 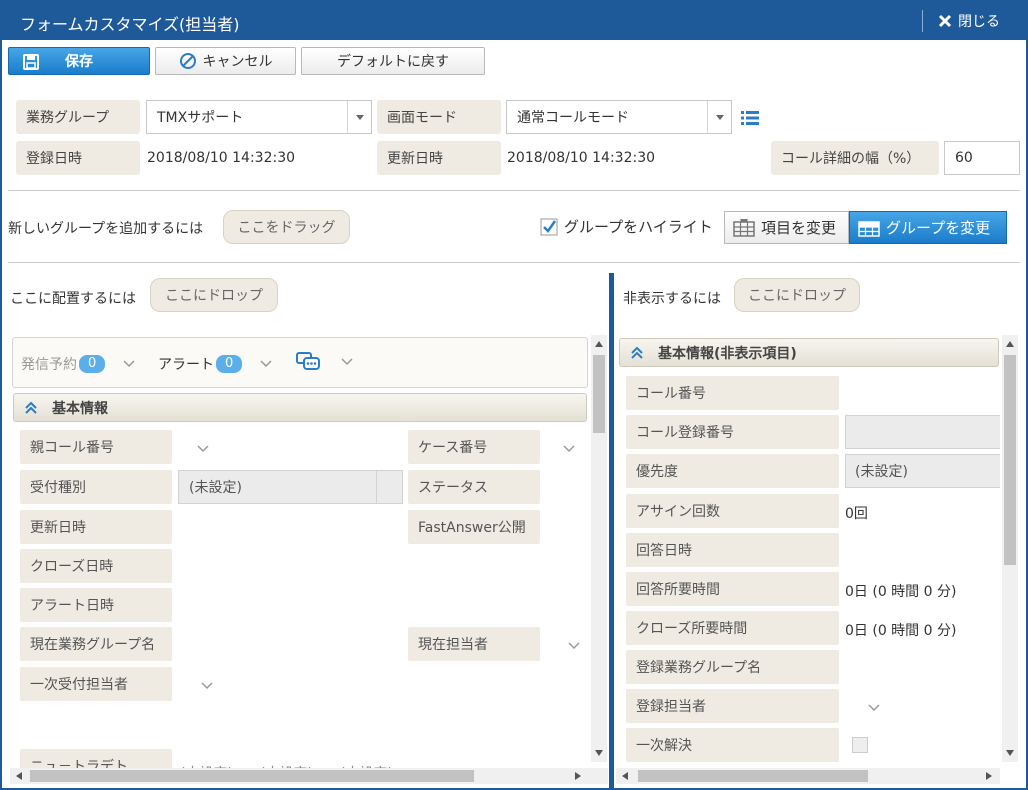 I want to click on change-item-label: 項目を変更, so click(x=799, y=228).